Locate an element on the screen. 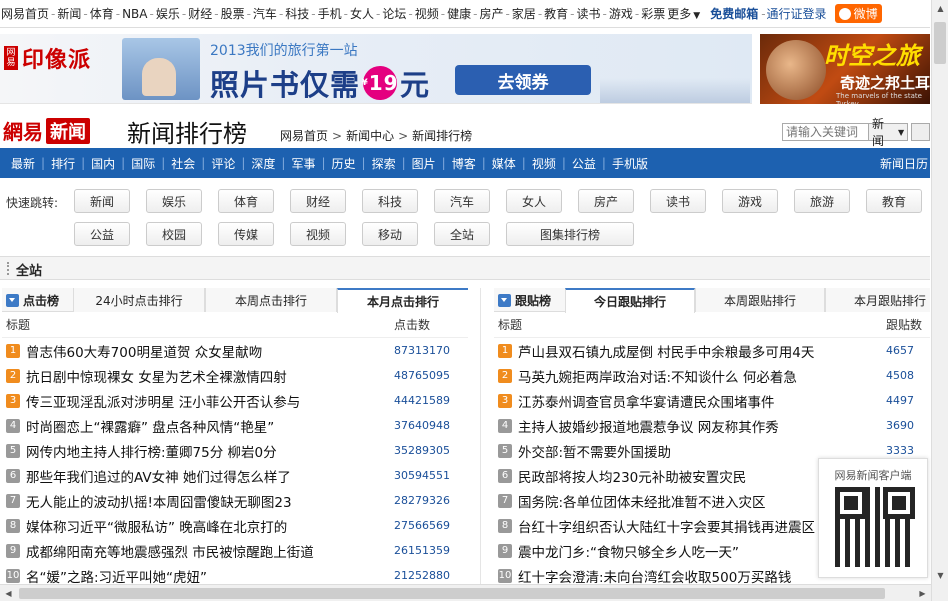 The image size is (948, 601). quick-jump-button: 视频 is located at coordinates (318, 234).